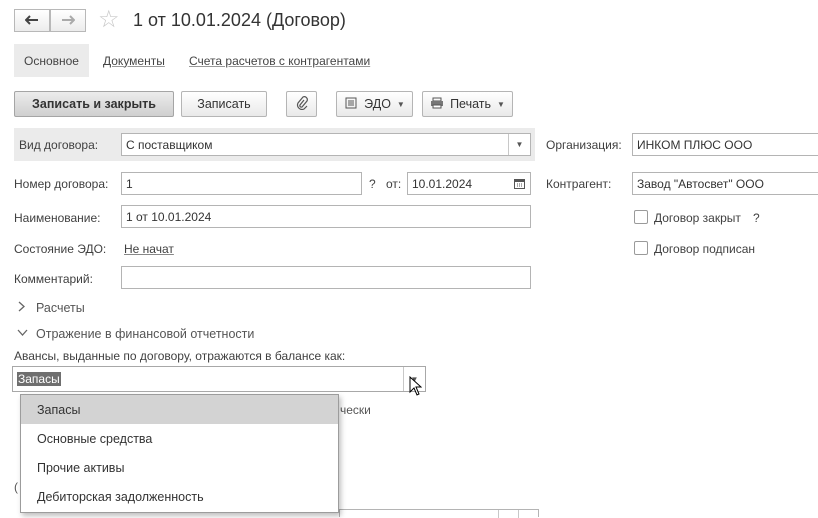 The height and width of the screenshot is (518, 818). Describe the element at coordinates (179, 467) in the screenshot. I see `dropdown-option: Прочие активы` at that location.